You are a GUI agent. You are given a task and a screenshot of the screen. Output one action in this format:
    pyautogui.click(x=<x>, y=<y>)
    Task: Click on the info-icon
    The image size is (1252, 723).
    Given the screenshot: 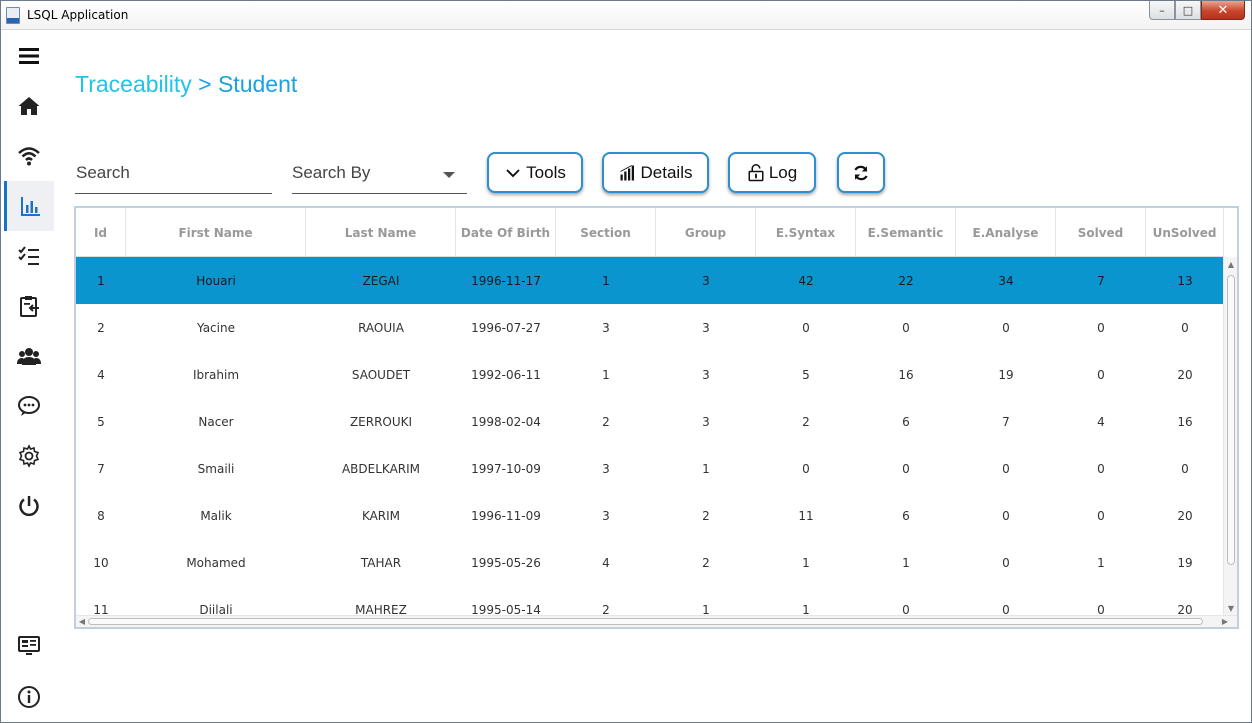 What is the action you would take?
    pyautogui.click(x=29, y=697)
    